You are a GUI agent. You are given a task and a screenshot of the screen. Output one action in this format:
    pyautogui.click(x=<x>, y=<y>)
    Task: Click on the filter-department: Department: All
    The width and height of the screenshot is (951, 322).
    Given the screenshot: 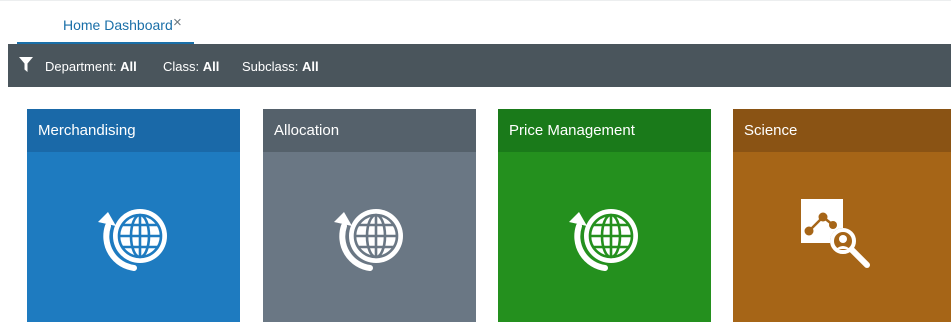 What is the action you would take?
    pyautogui.click(x=91, y=66)
    